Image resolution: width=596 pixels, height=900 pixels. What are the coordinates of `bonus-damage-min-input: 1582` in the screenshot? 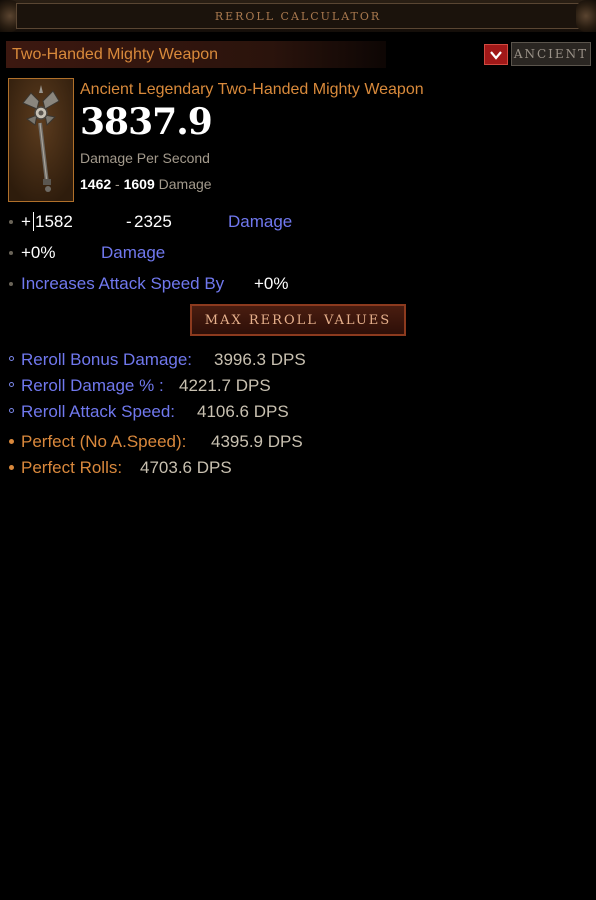 It's located at (54, 222).